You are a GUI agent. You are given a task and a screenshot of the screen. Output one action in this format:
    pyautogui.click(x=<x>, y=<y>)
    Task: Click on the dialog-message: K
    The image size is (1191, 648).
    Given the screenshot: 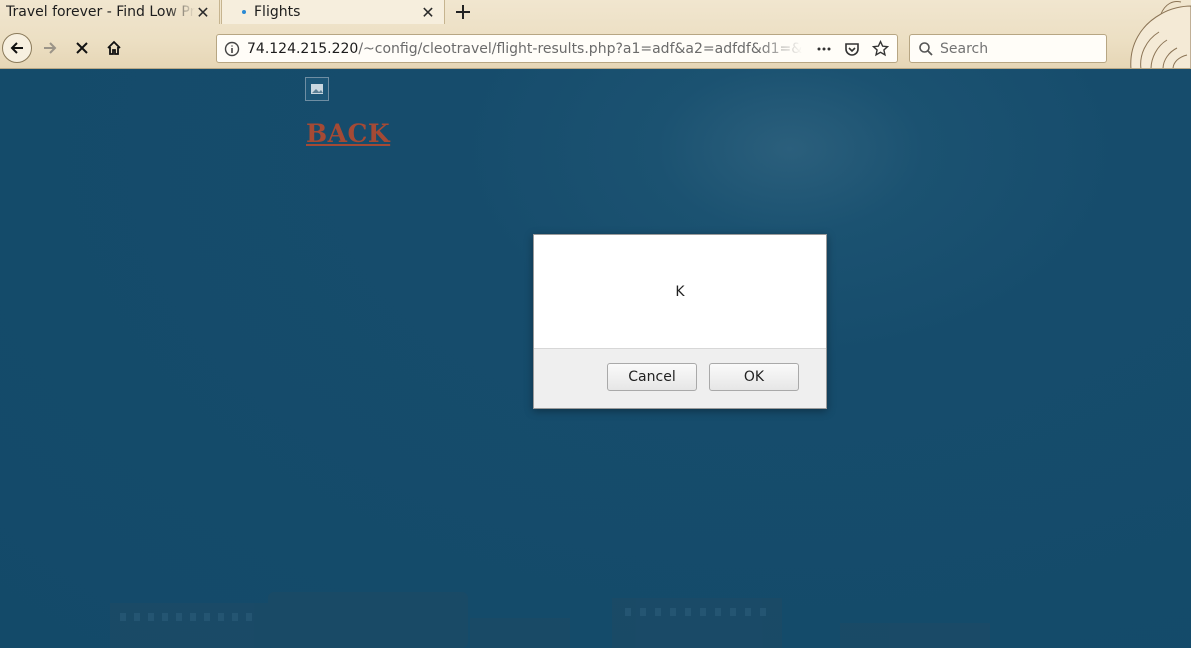 What is the action you would take?
    pyautogui.click(x=680, y=292)
    